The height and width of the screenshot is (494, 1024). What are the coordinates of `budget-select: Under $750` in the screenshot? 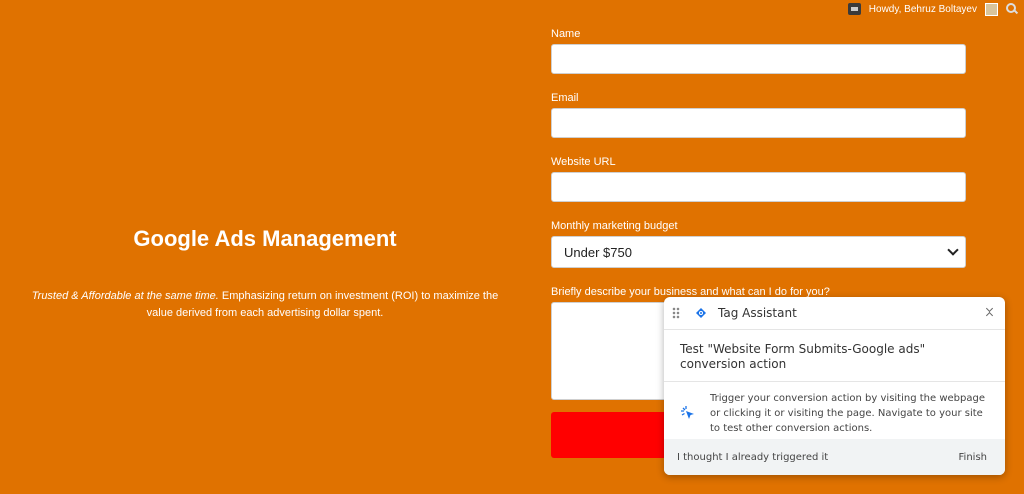 It's located at (758, 252).